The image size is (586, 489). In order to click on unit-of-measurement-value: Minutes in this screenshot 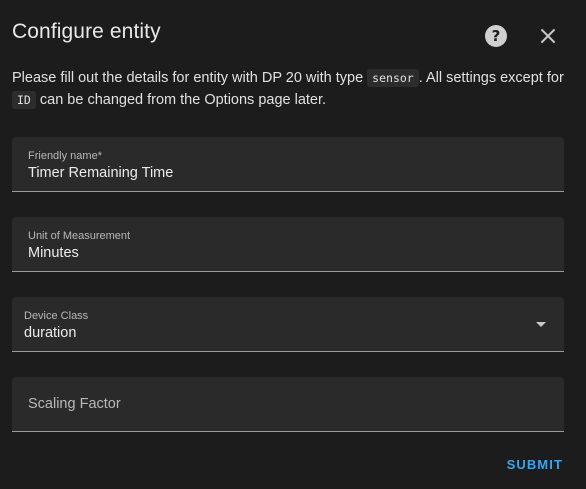, I will do `click(53, 253)`.